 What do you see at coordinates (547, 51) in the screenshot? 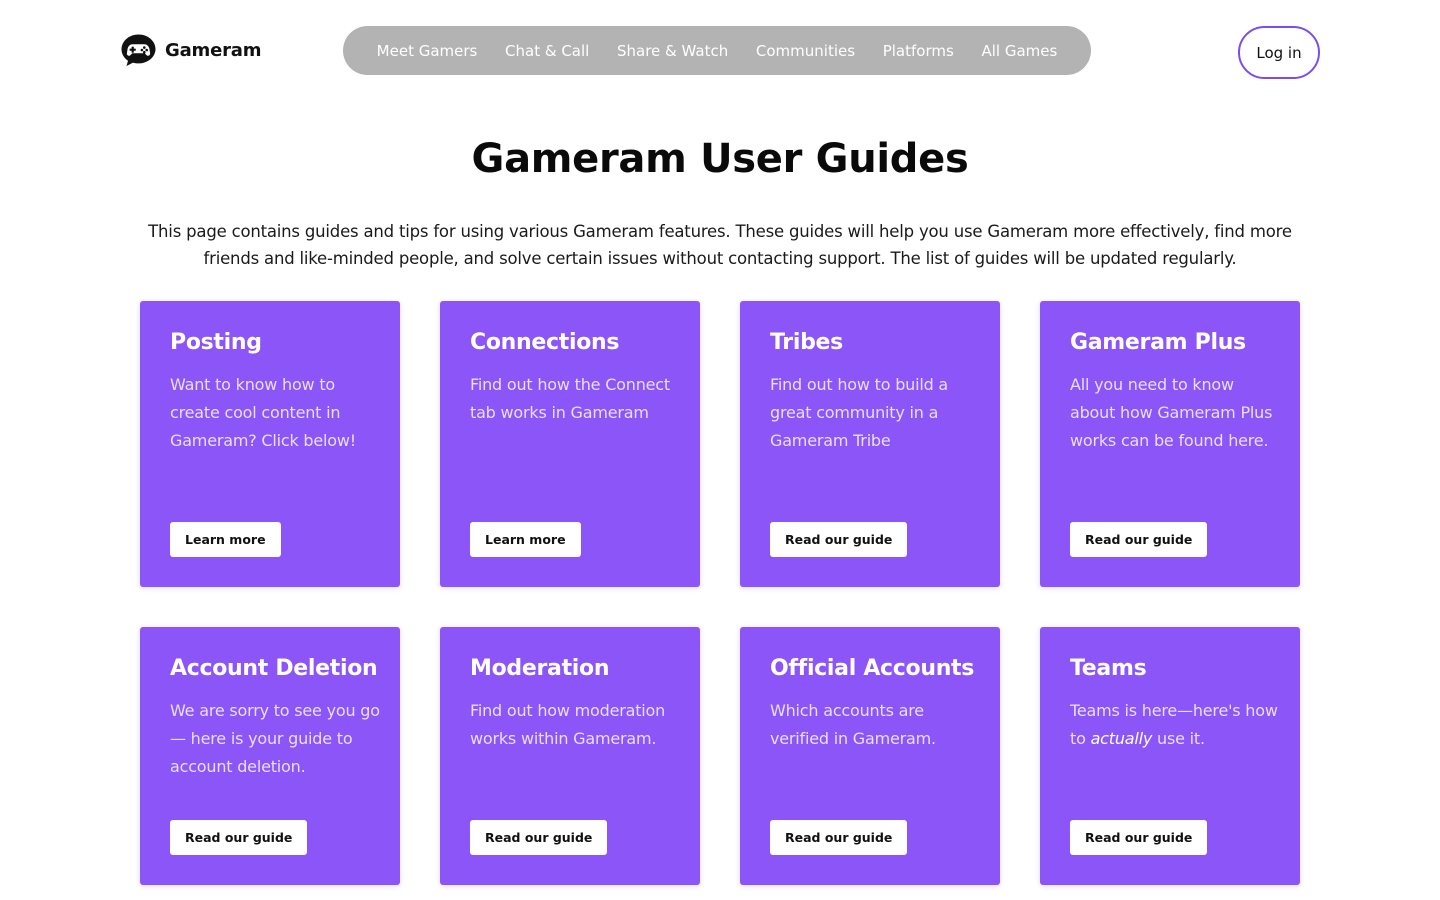
I see `nav-item-chat-call: Chat & Call` at bounding box center [547, 51].